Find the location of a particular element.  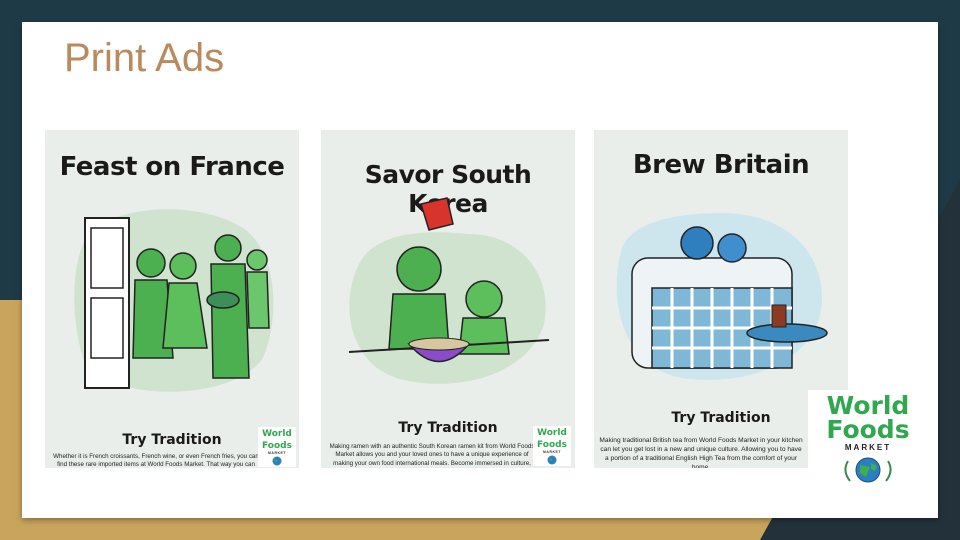

tea-couple-illustration is located at coordinates (722, 296).